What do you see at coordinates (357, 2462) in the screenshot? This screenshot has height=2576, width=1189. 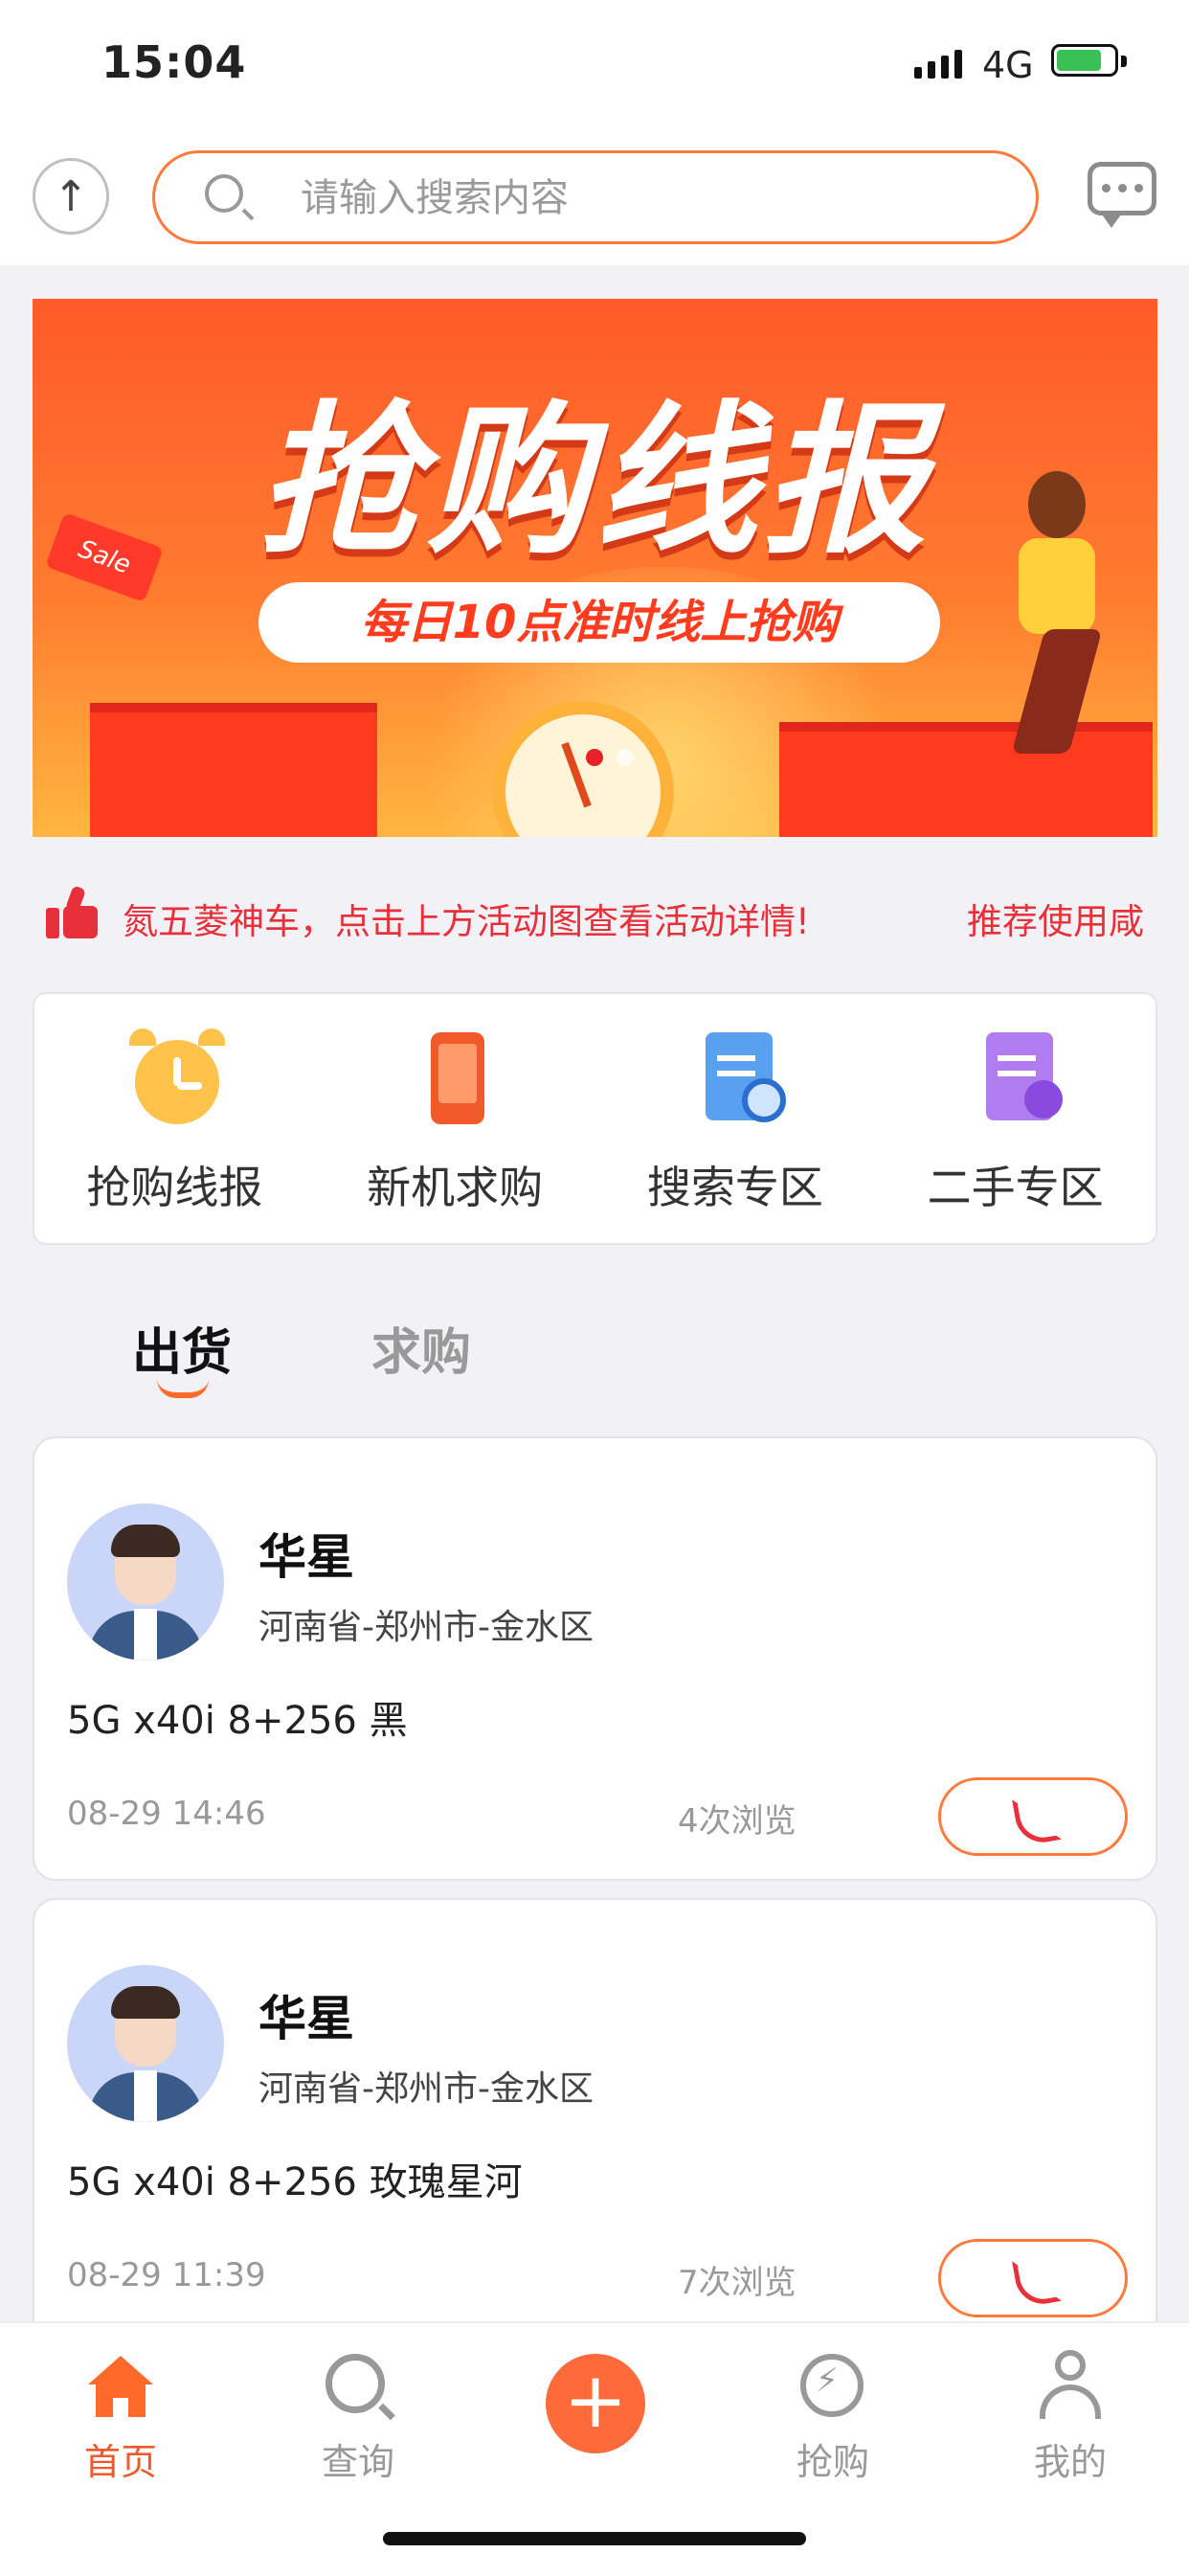 I see `tabbar-label: 查询` at bounding box center [357, 2462].